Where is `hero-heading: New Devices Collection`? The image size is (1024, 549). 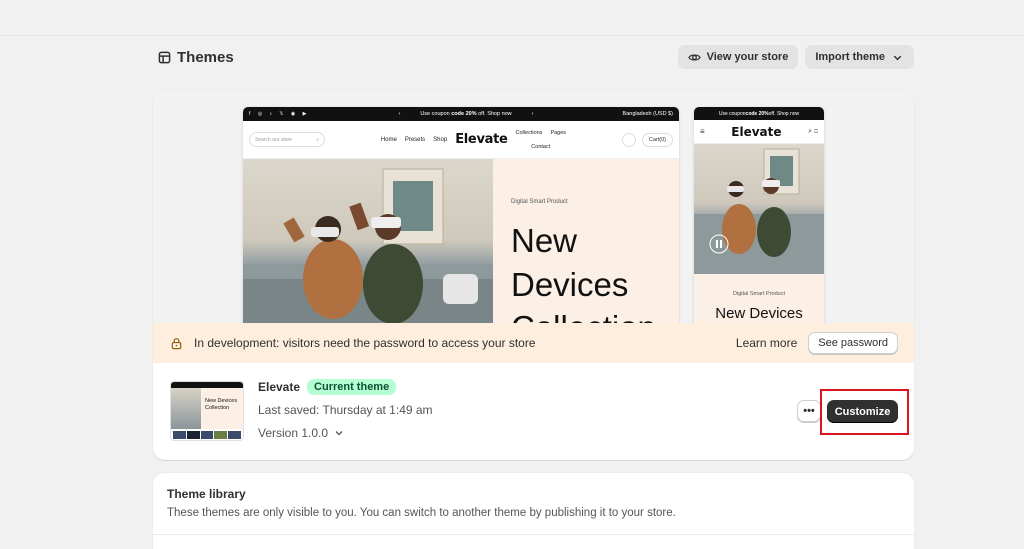 hero-heading: New Devices Collection is located at coordinates (583, 272).